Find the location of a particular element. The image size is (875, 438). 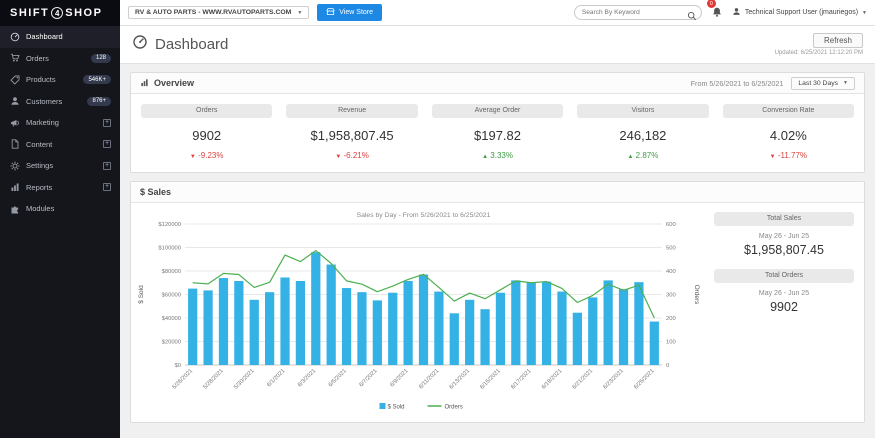

last-updated-text: Updated: 6/25/2021 12:12:20 PM is located at coordinates (818, 53).